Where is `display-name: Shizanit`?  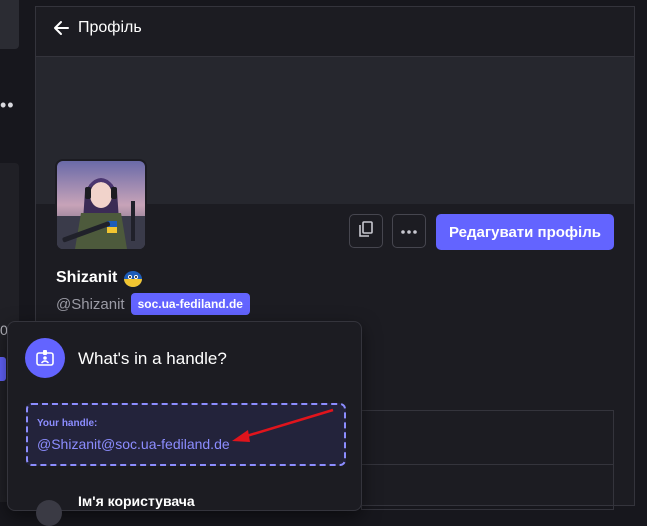
display-name: Shizanit is located at coordinates (99, 278).